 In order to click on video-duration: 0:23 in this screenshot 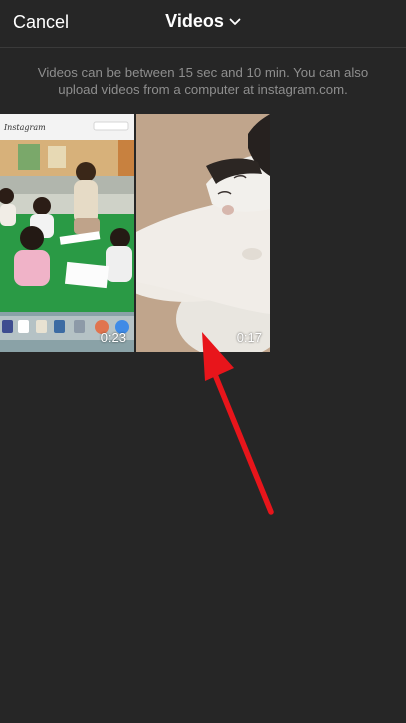, I will do `click(113, 337)`.